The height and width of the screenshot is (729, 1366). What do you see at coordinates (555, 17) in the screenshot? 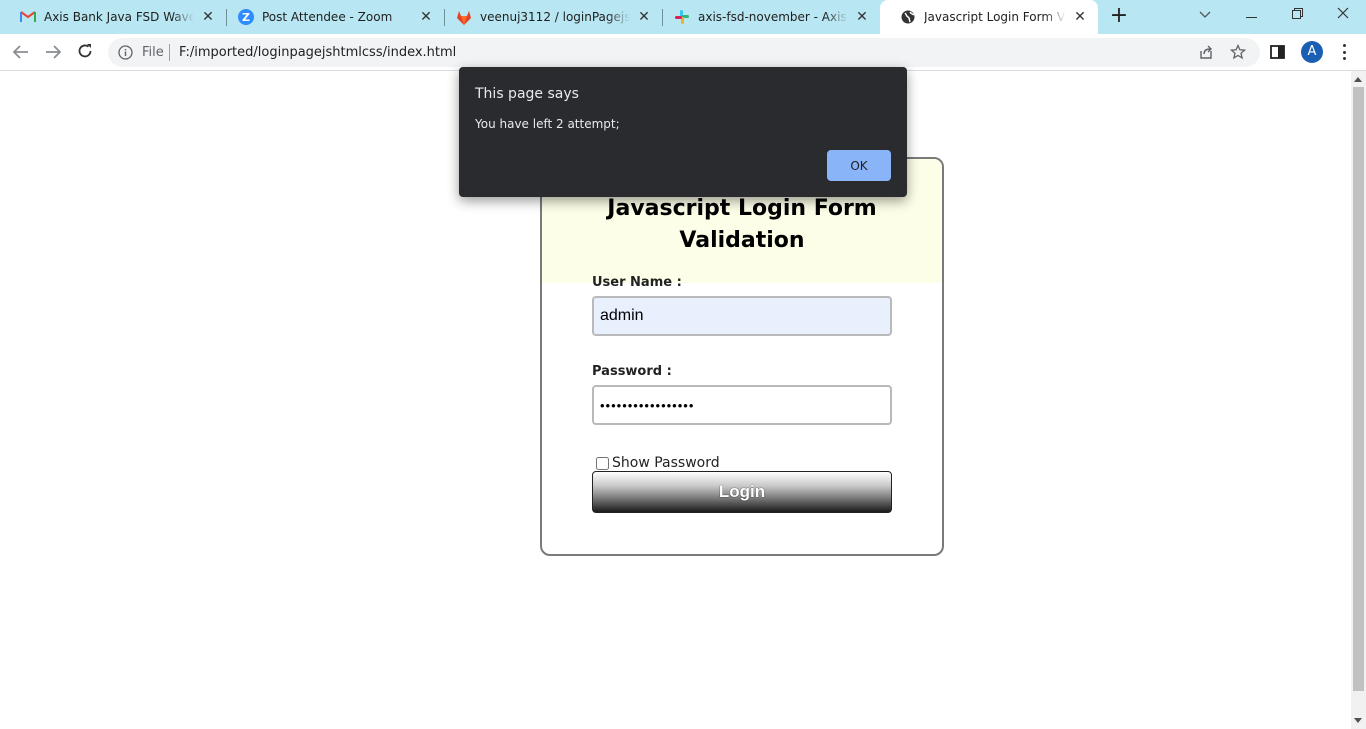
I see `tab-title: veenuj3112 / loginPagejshtmlcss` at bounding box center [555, 17].